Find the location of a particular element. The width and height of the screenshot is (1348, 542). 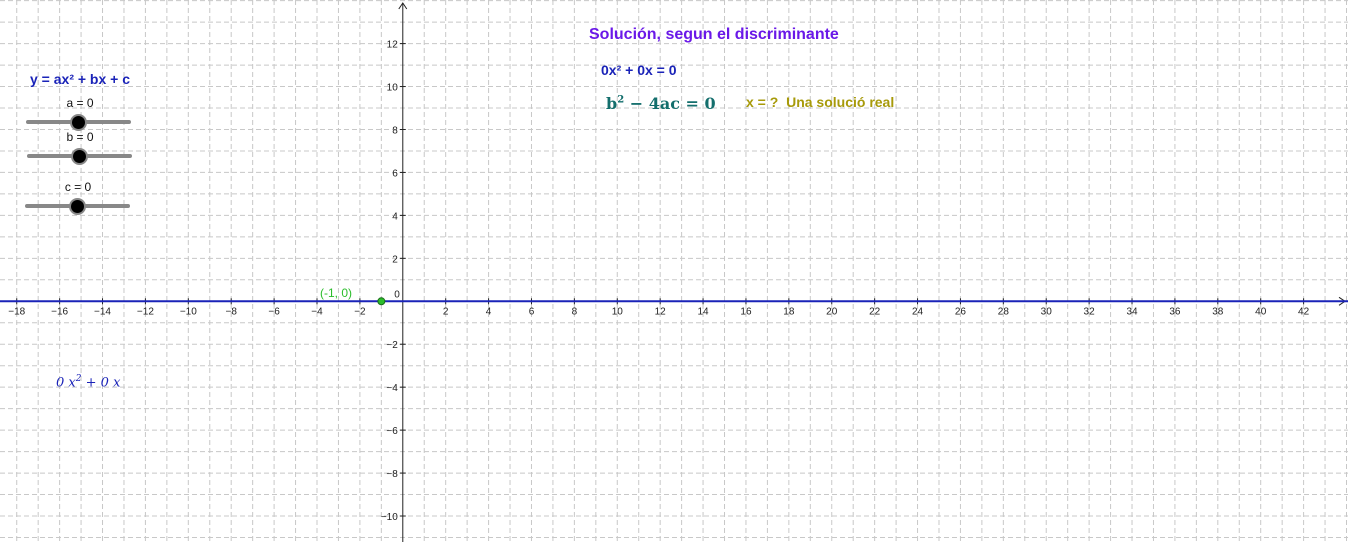

x-tick-label: 24 is located at coordinates (918, 311).